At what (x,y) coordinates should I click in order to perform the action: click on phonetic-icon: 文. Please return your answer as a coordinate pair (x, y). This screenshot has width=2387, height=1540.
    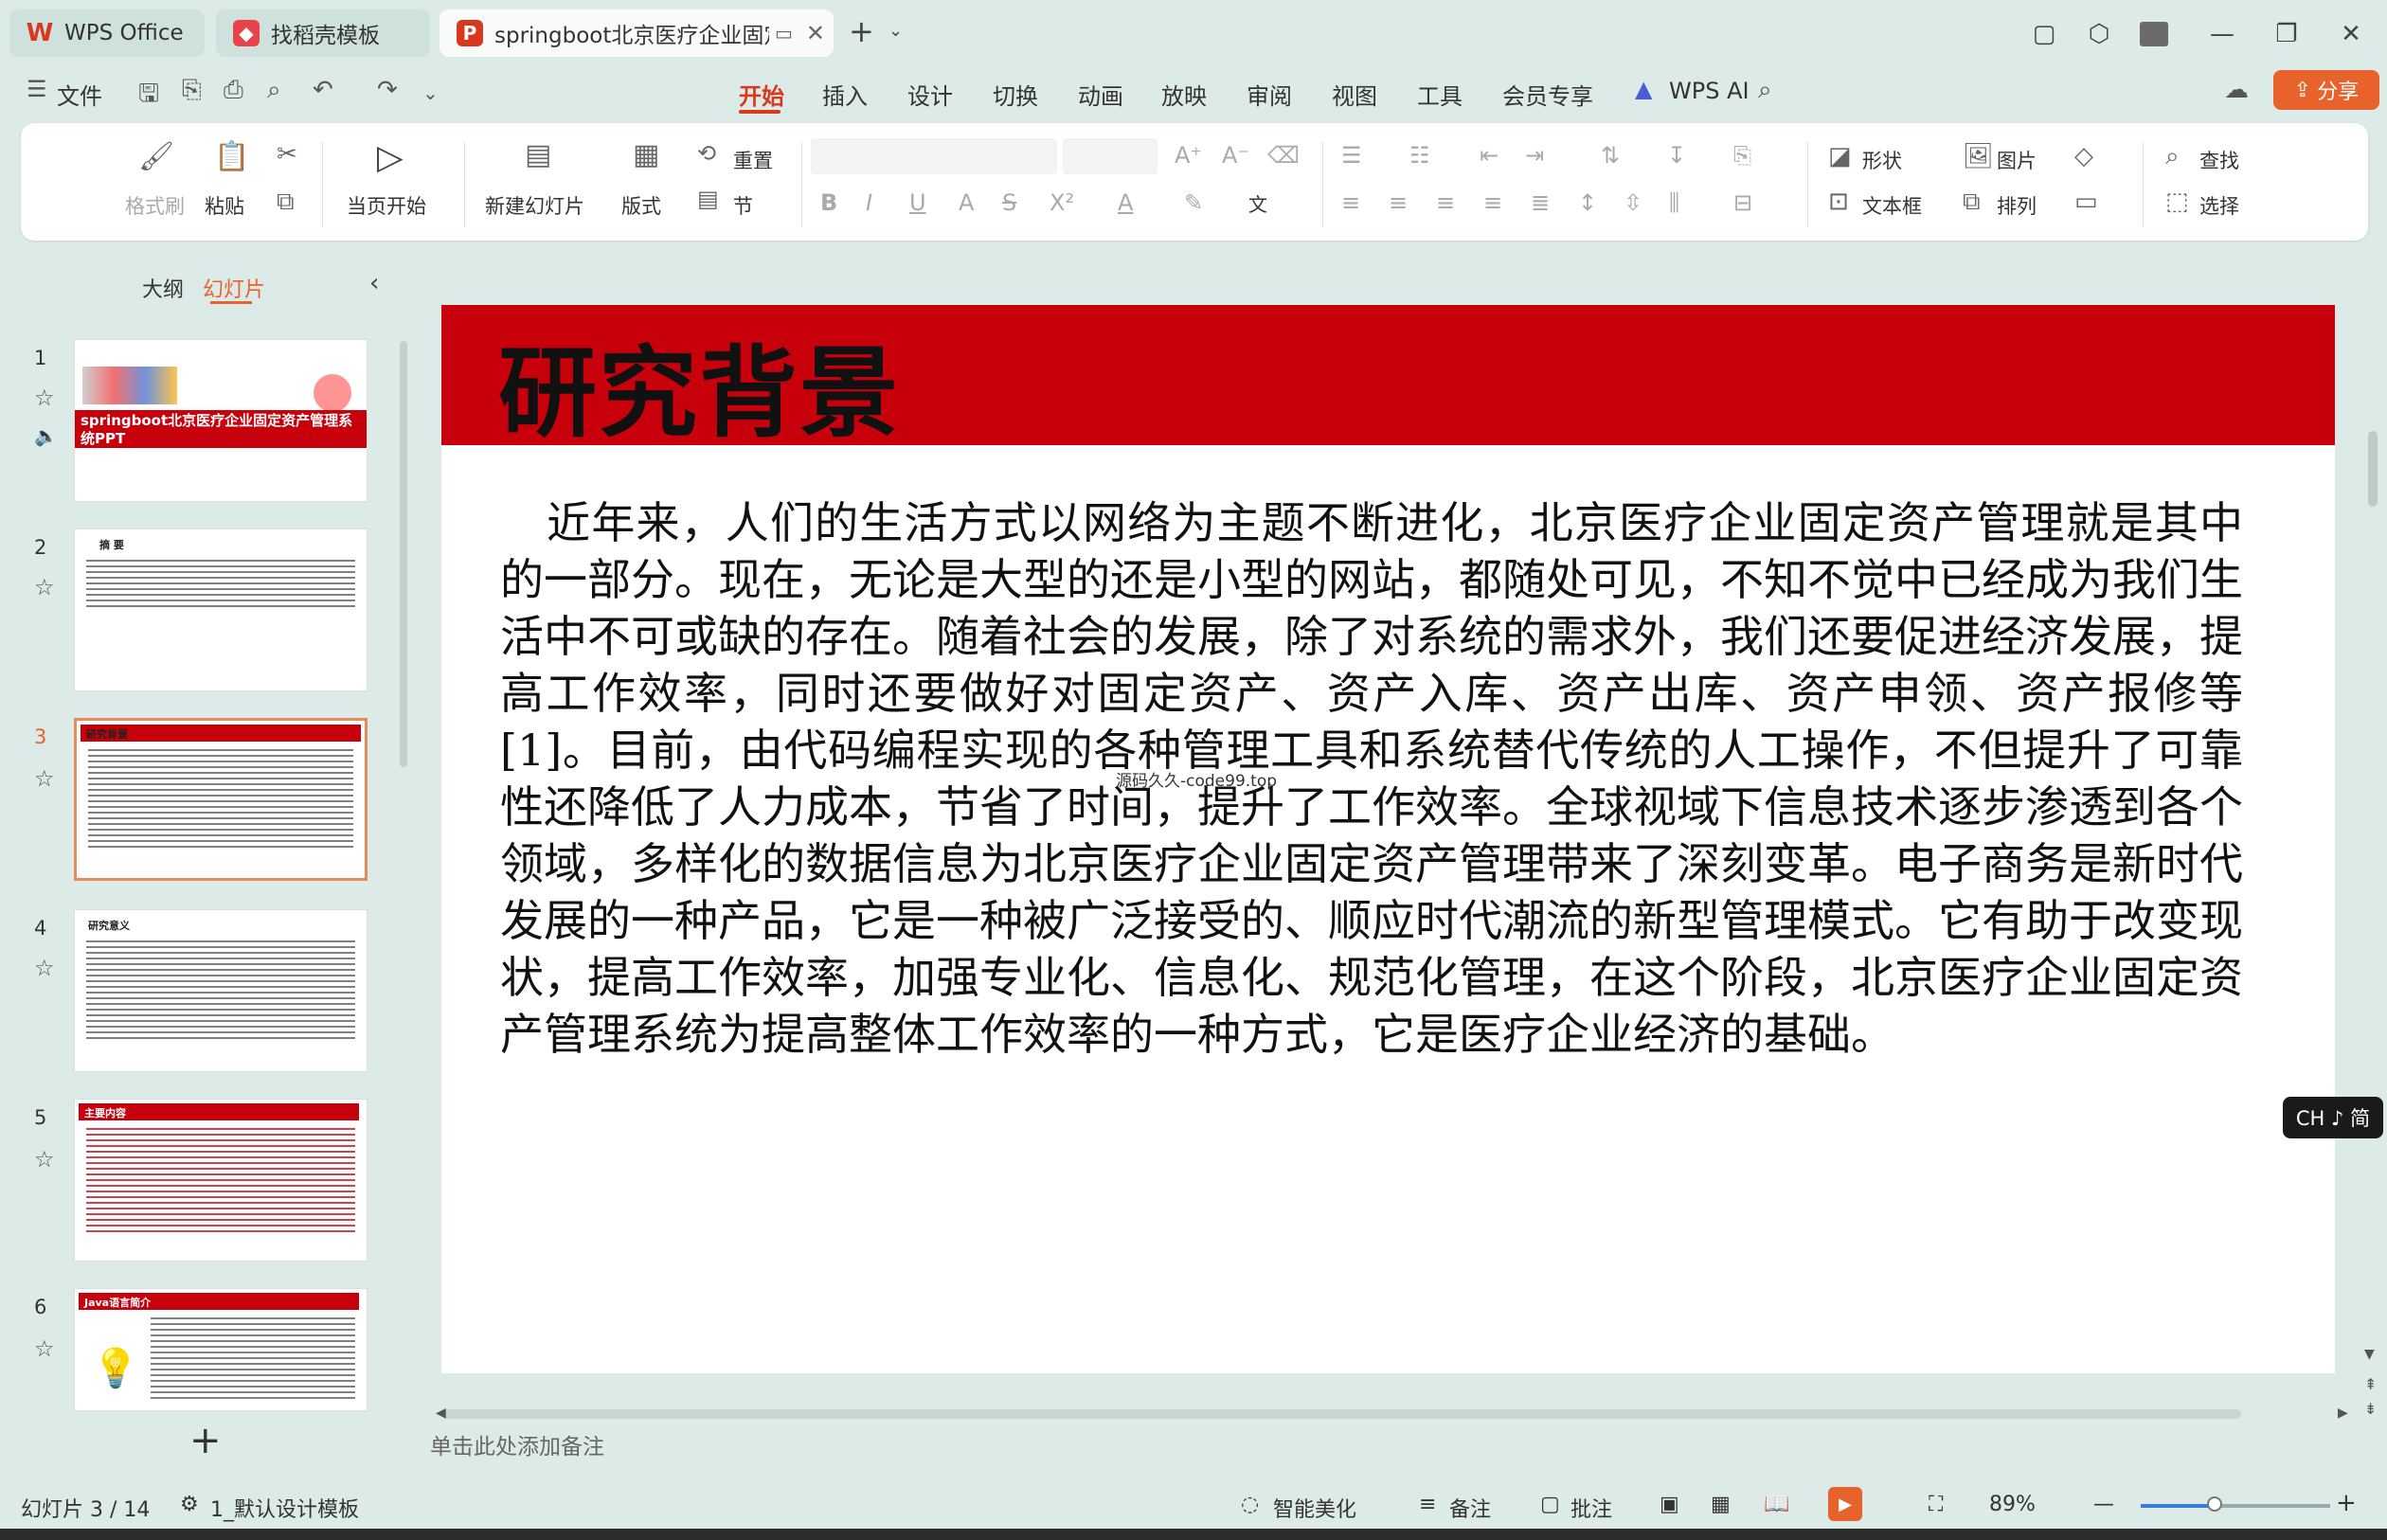
    Looking at the image, I should click on (1257, 203).